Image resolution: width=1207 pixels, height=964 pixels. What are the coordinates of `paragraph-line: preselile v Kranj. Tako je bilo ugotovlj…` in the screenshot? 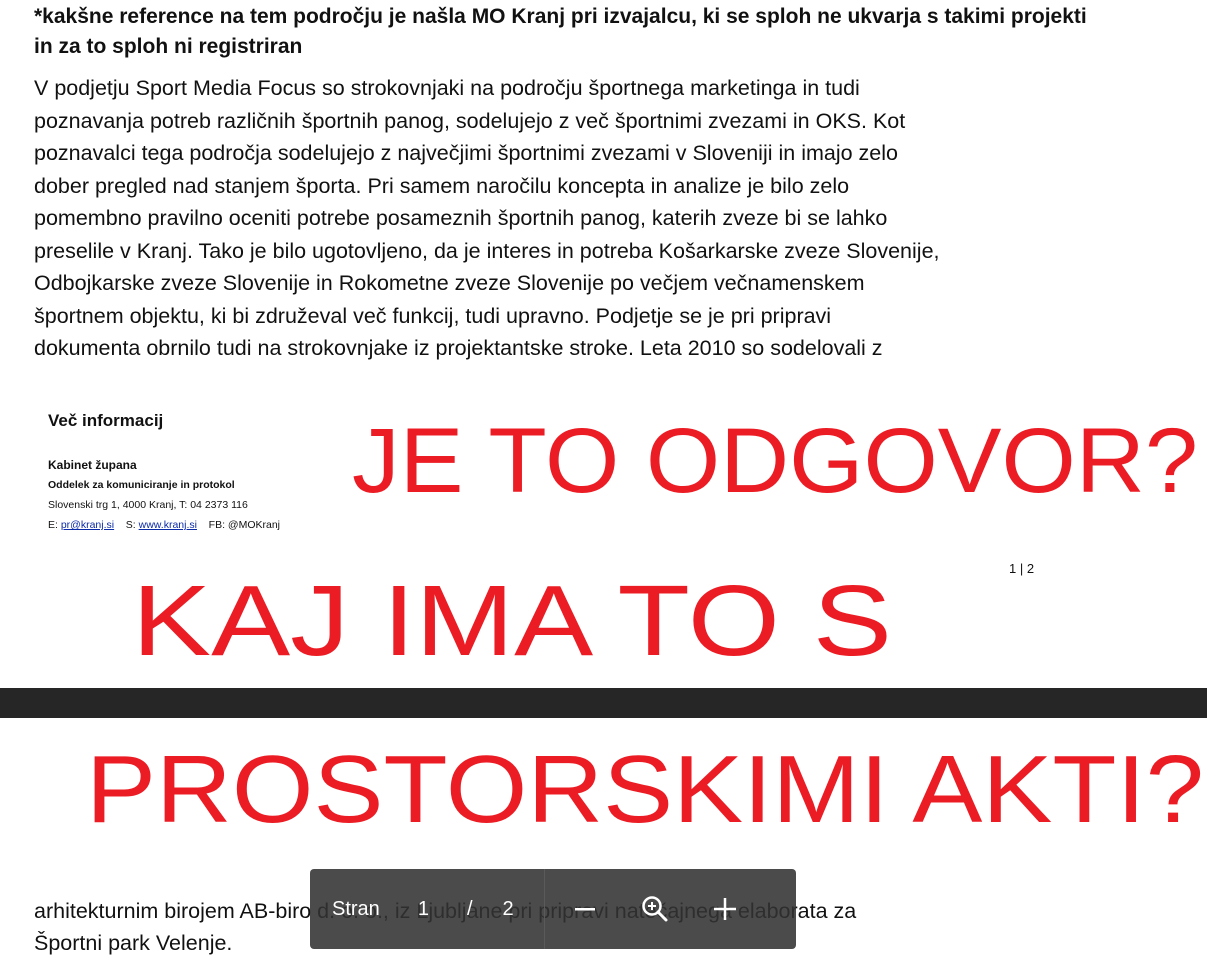 It's located at (487, 250).